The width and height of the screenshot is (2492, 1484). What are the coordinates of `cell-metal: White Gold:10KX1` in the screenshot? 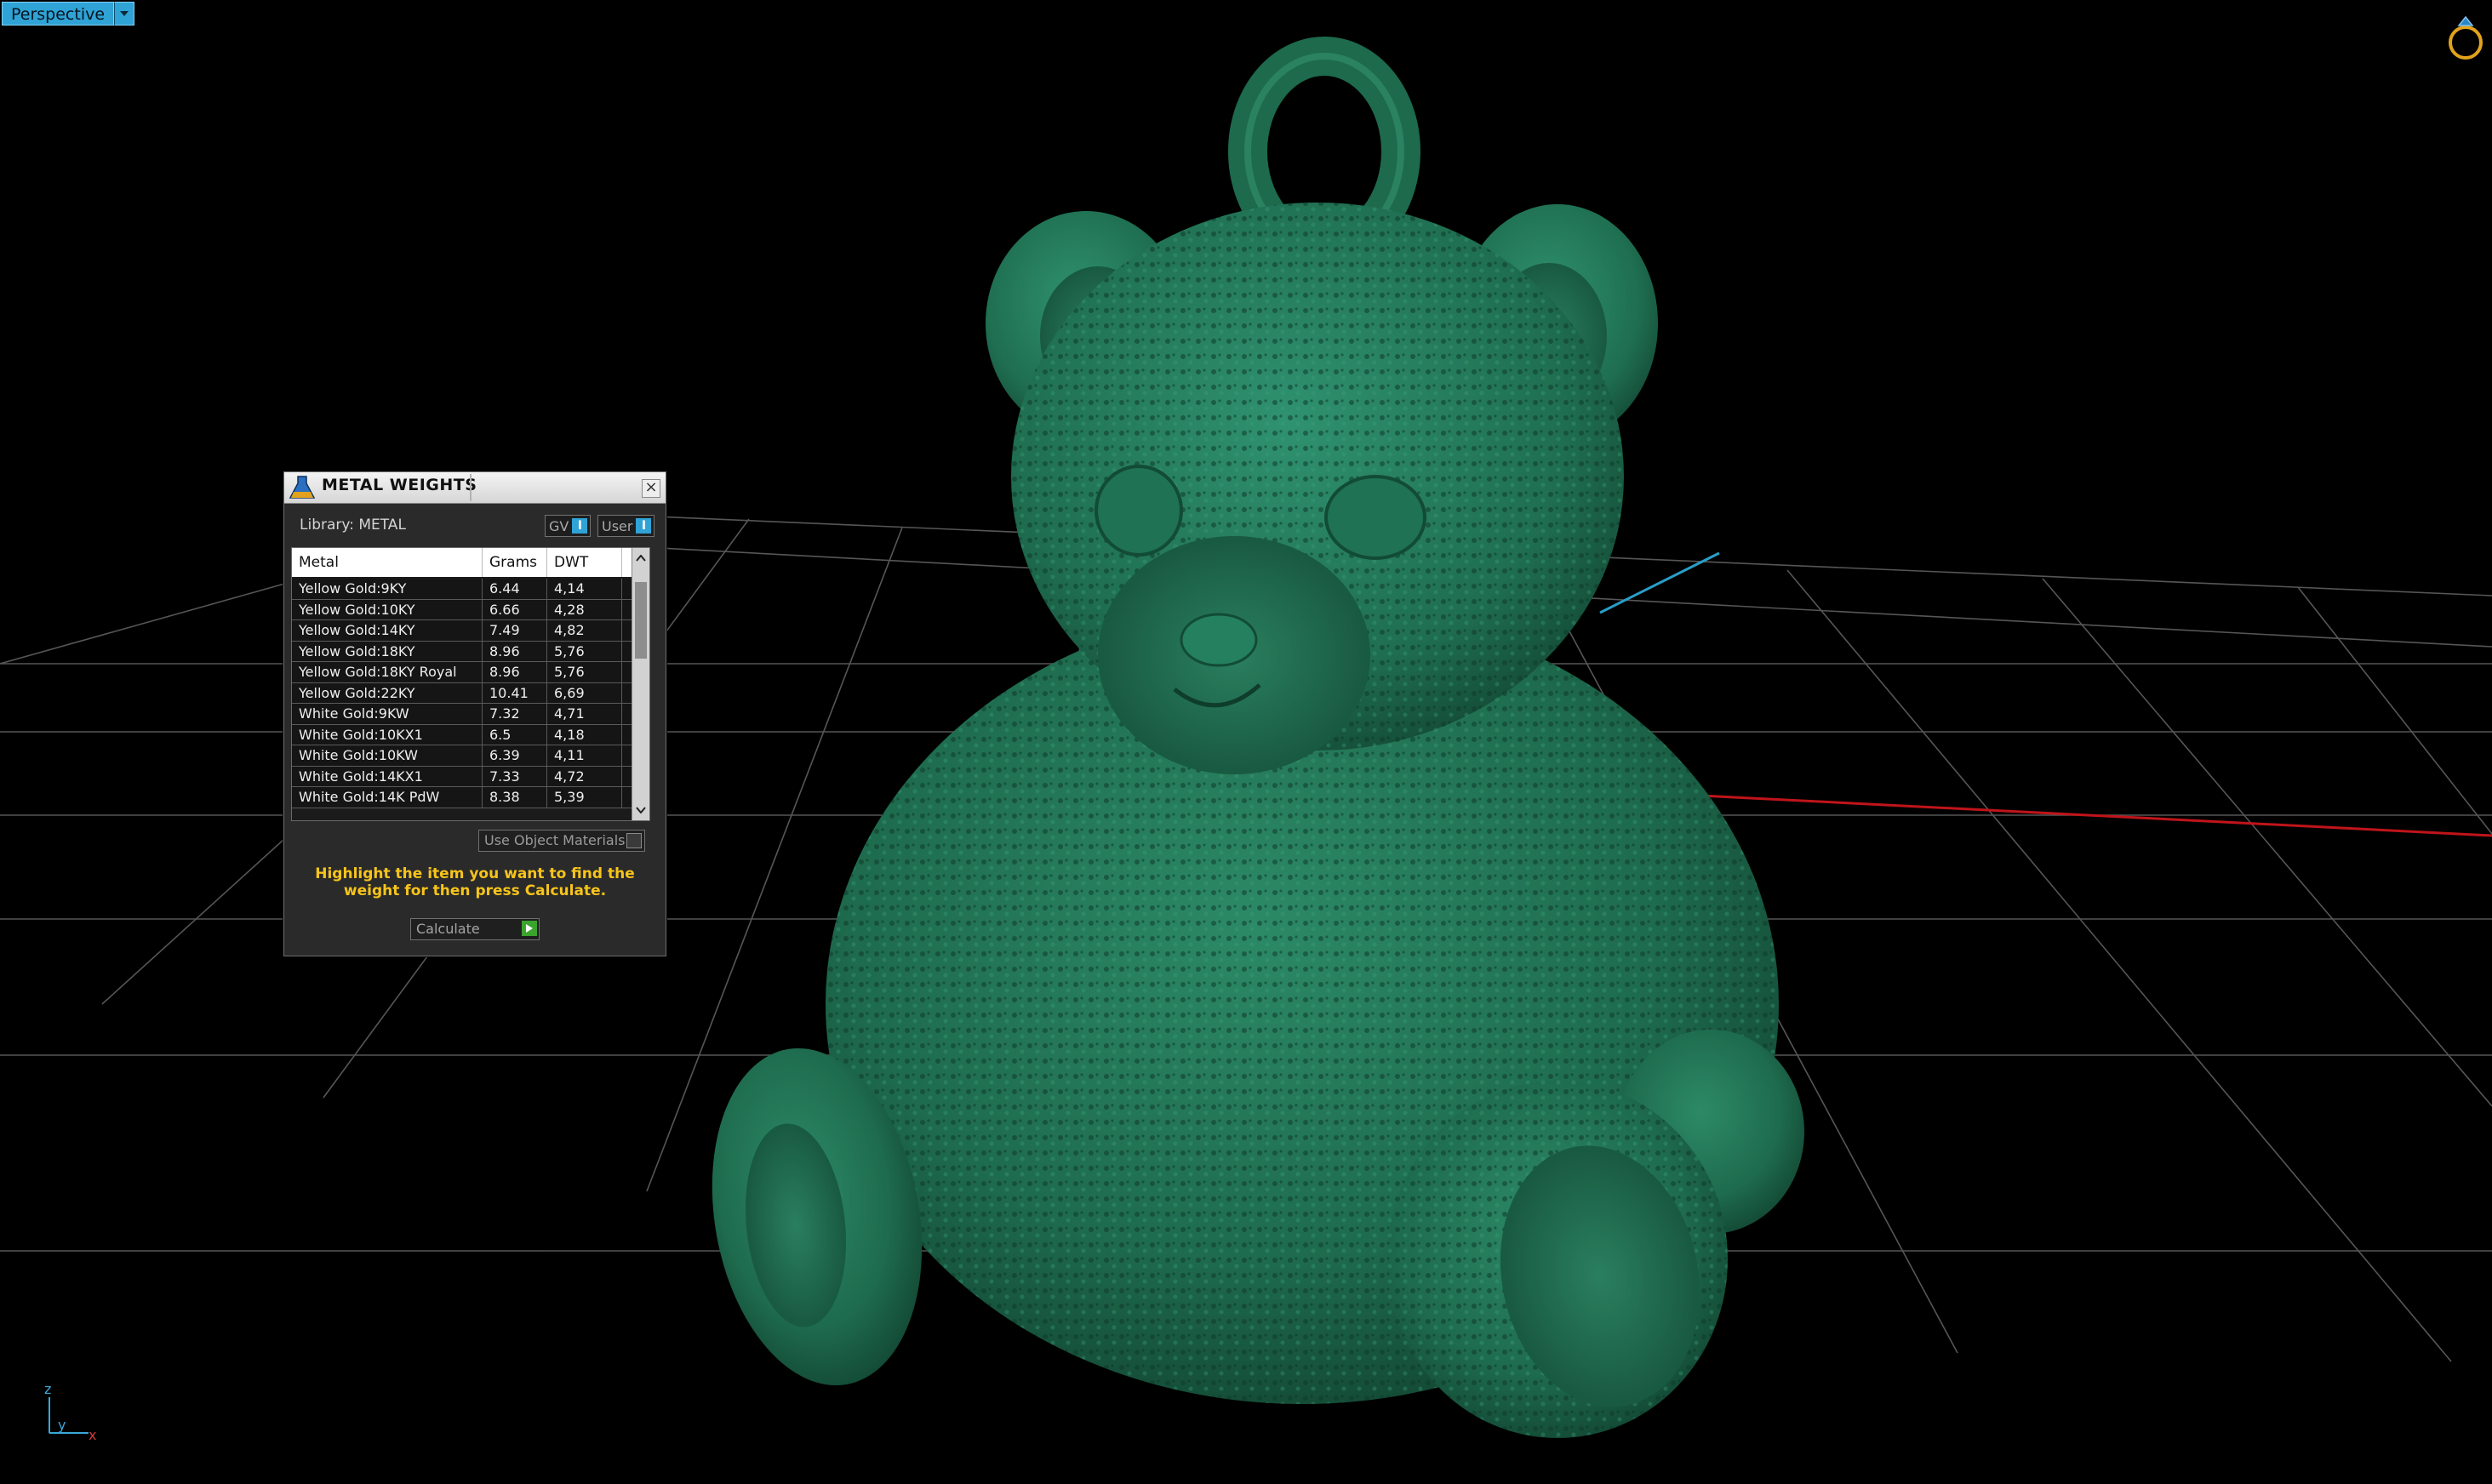 It's located at (387, 734).